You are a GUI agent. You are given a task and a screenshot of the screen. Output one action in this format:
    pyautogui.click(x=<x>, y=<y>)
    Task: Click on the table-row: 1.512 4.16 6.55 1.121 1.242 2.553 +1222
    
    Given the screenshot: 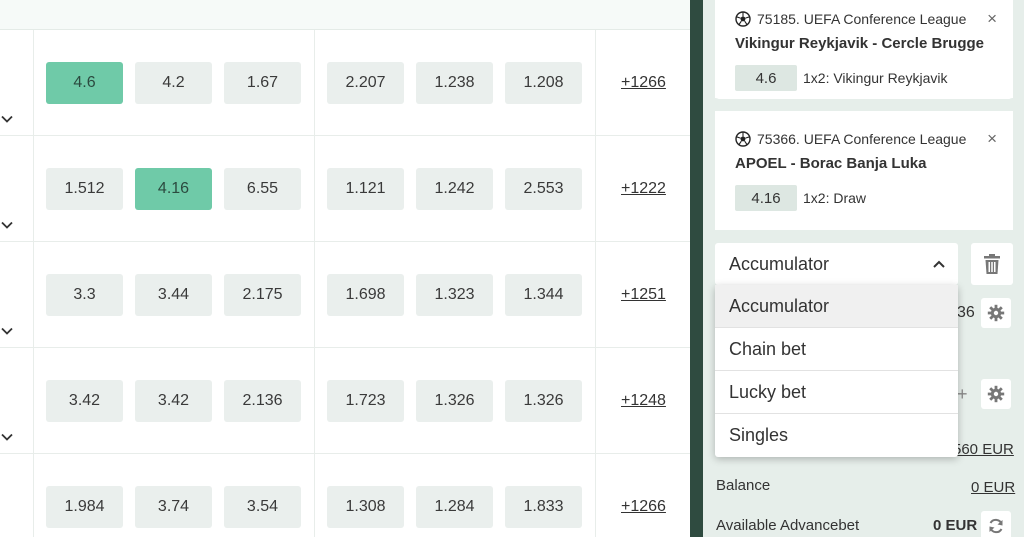 What is the action you would take?
    pyautogui.click(x=345, y=189)
    